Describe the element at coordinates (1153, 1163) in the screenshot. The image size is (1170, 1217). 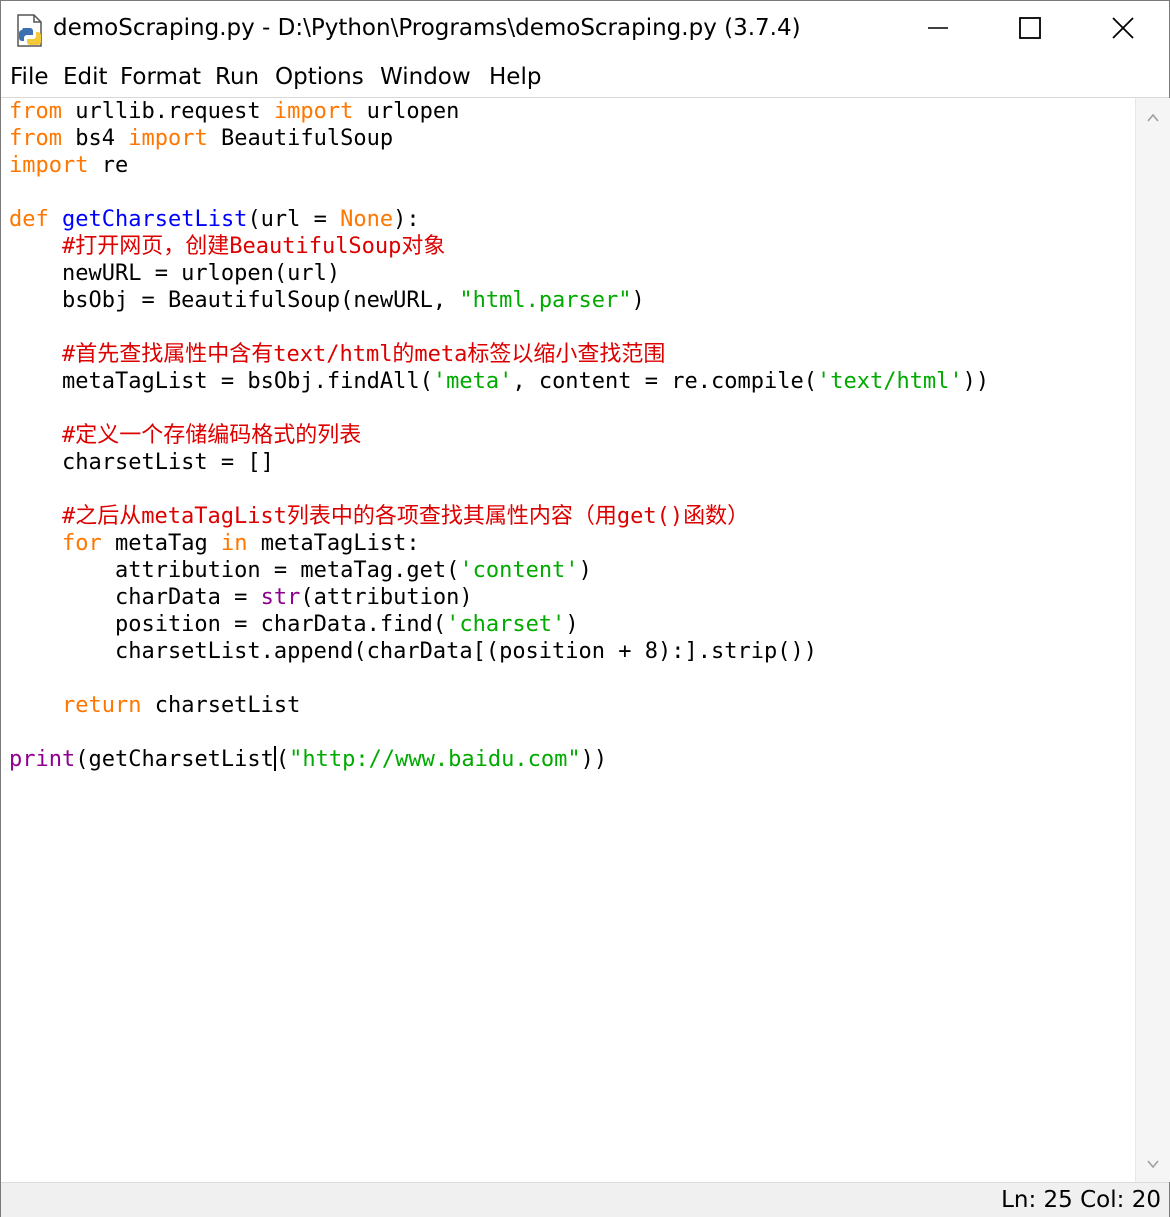
I see `scroll-down-icon` at that location.